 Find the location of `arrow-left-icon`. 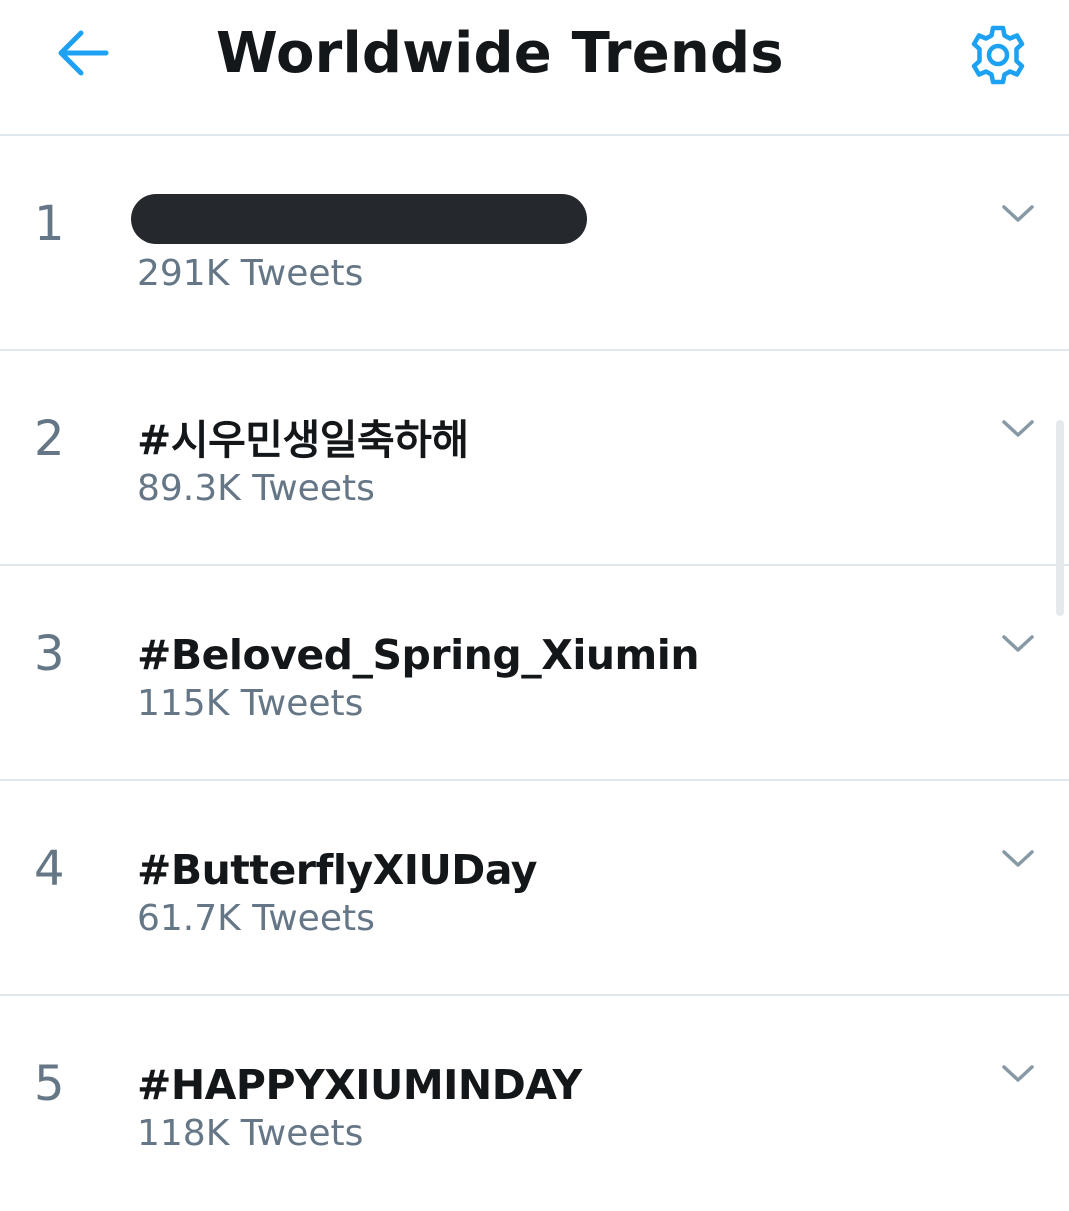

arrow-left-icon is located at coordinates (83, 53).